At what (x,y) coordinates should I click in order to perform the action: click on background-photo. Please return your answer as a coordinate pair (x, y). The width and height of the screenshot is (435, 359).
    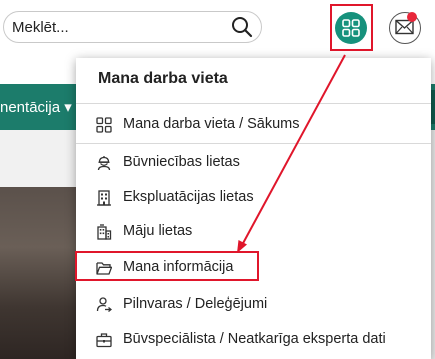
    Looking at the image, I should click on (40, 273).